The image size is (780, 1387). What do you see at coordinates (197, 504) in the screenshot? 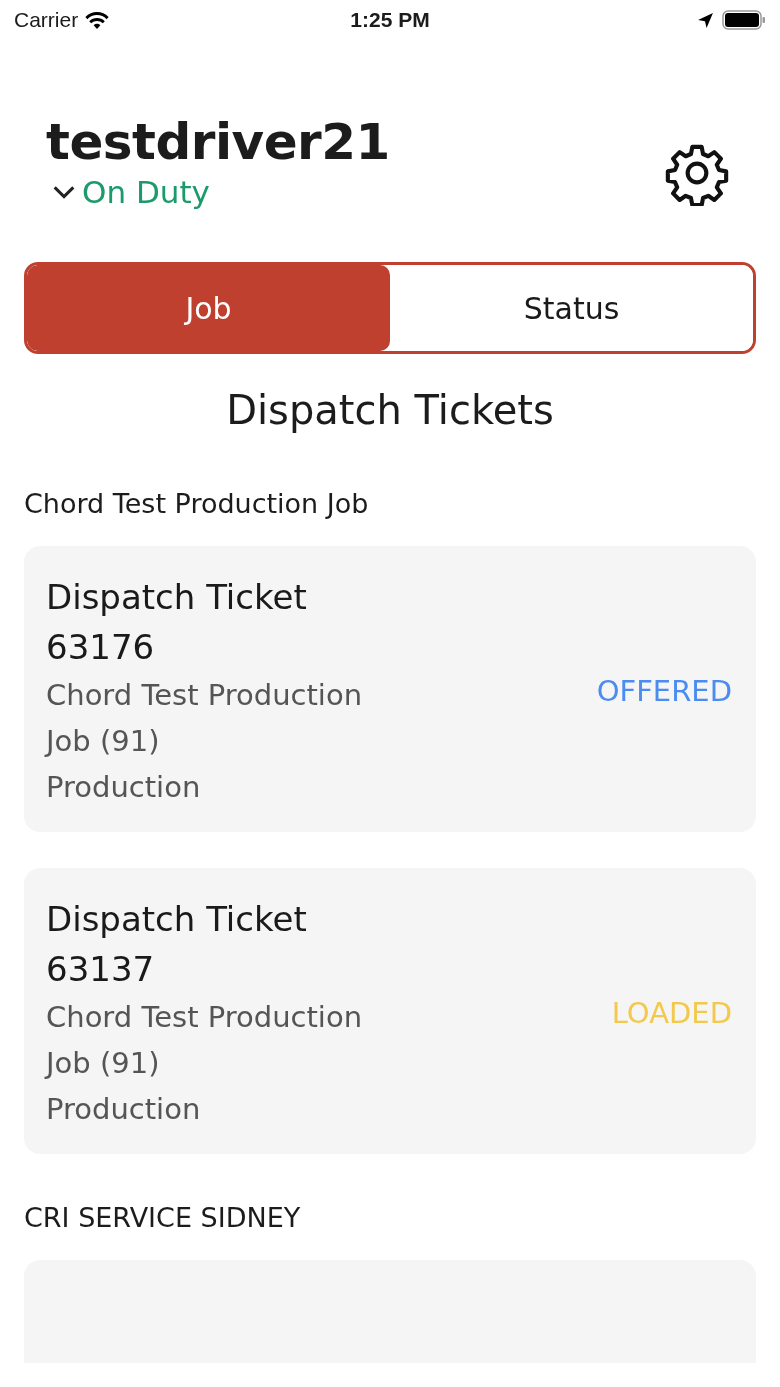
I see `group-heading: Chord Test Production Job` at bounding box center [197, 504].